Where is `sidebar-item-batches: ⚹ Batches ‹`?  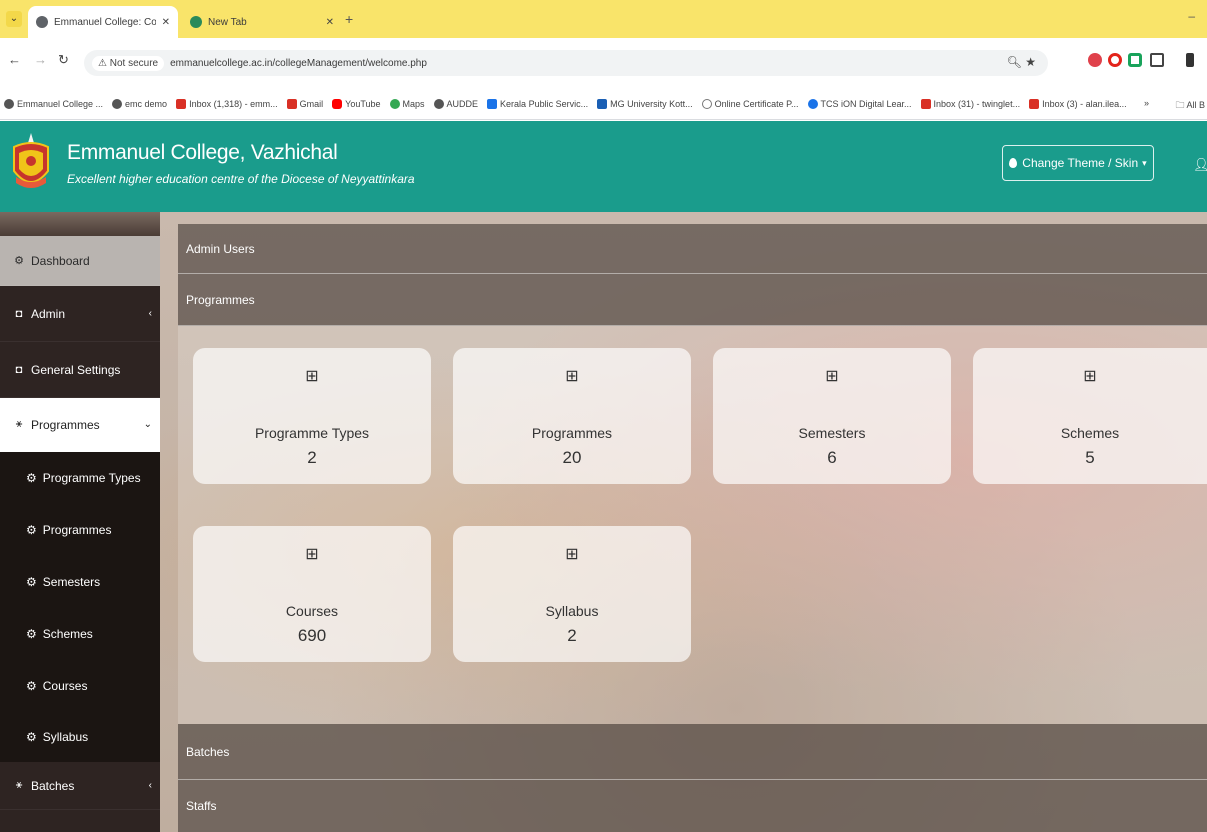
sidebar-item-batches: ⚹ Batches ‹ is located at coordinates (80, 786).